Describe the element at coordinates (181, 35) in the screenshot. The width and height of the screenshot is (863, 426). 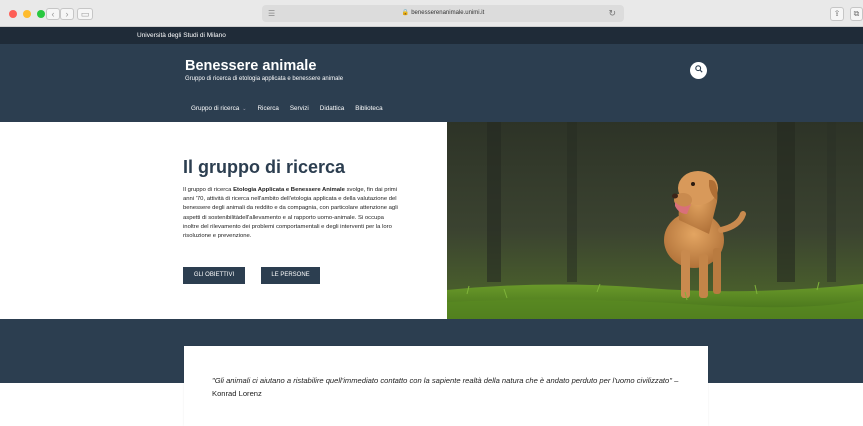
I see `university-link: Università degli Studi di Milano` at that location.